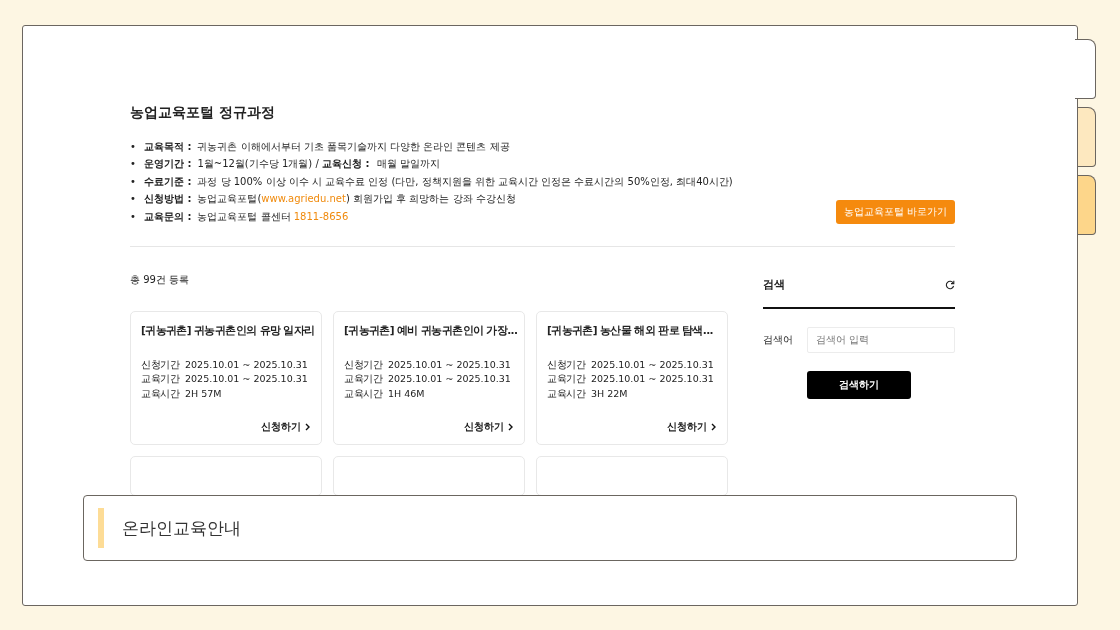 The width and height of the screenshot is (1120, 630). What do you see at coordinates (778, 339) in the screenshot?
I see `search-label: 검색어` at bounding box center [778, 339].